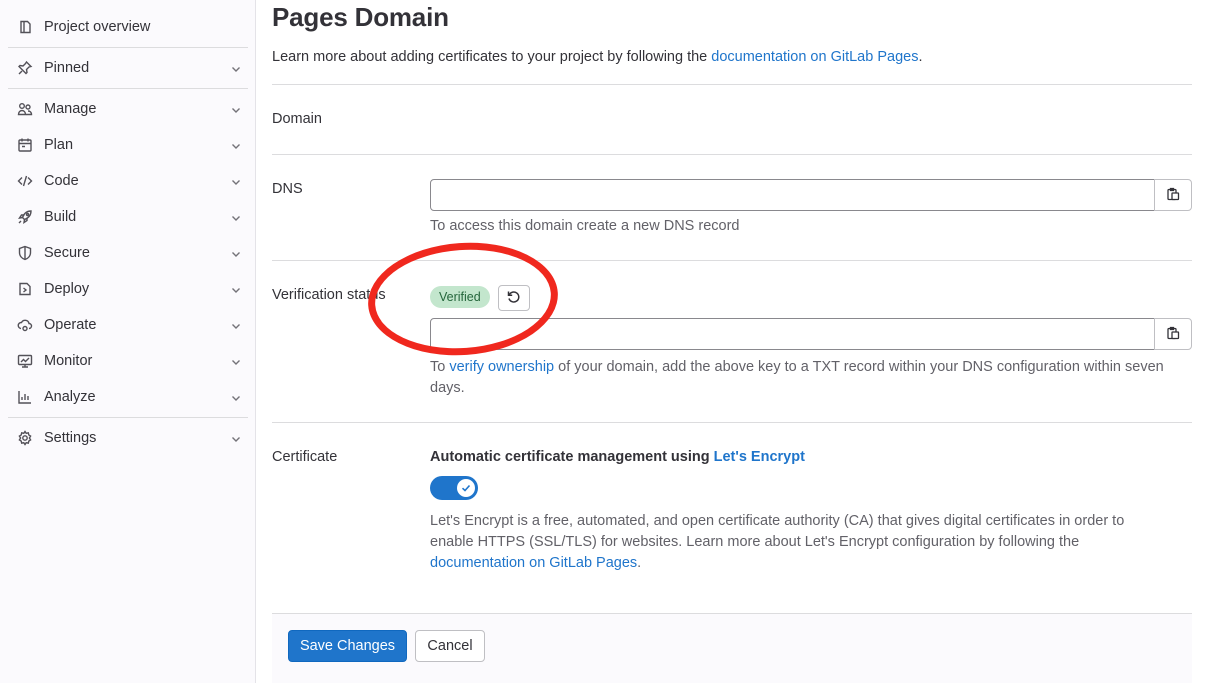  Describe the element at coordinates (59, 145) in the screenshot. I see `sidebar-item-label: Plan` at that location.